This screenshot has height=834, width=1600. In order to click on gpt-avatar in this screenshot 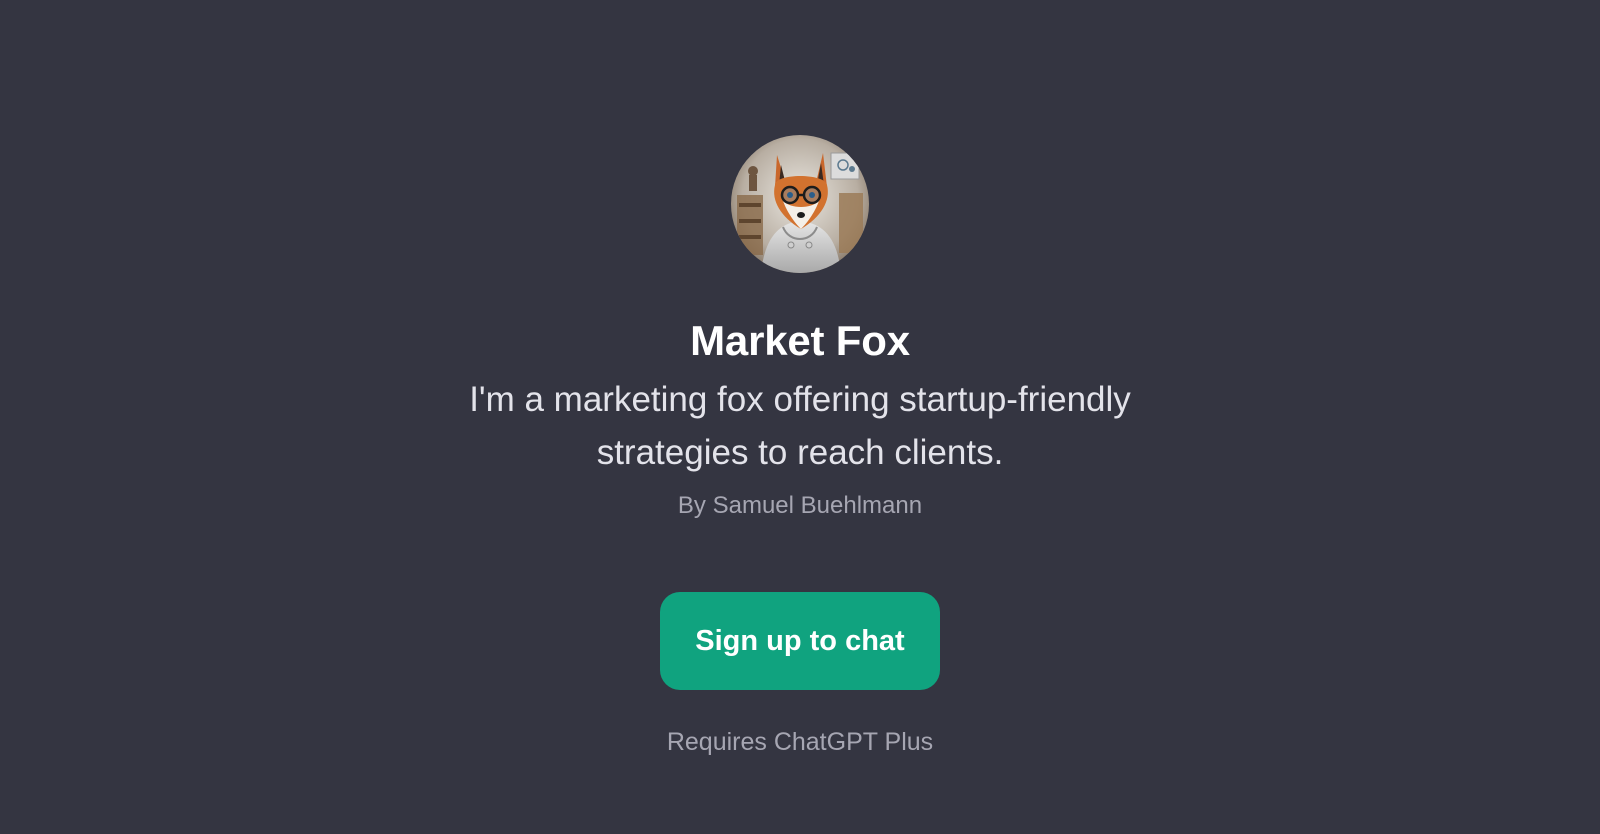, I will do `click(800, 204)`.